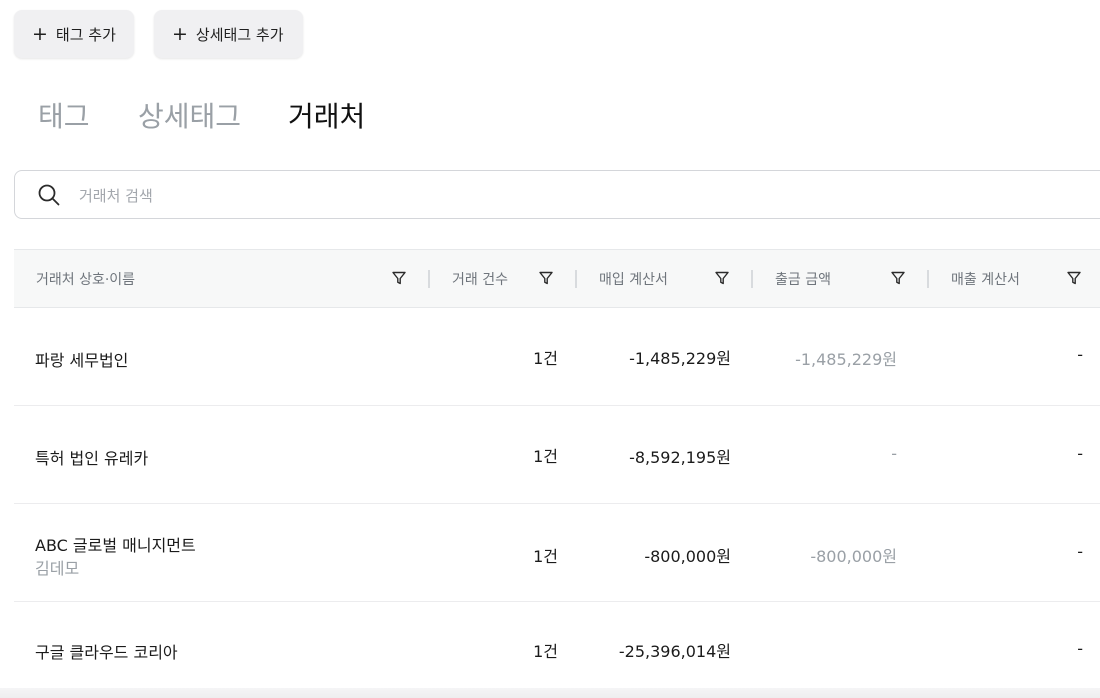 This screenshot has height=698, width=1100. Describe the element at coordinates (189, 117) in the screenshot. I see `tab-subtag: 상세태그` at that location.